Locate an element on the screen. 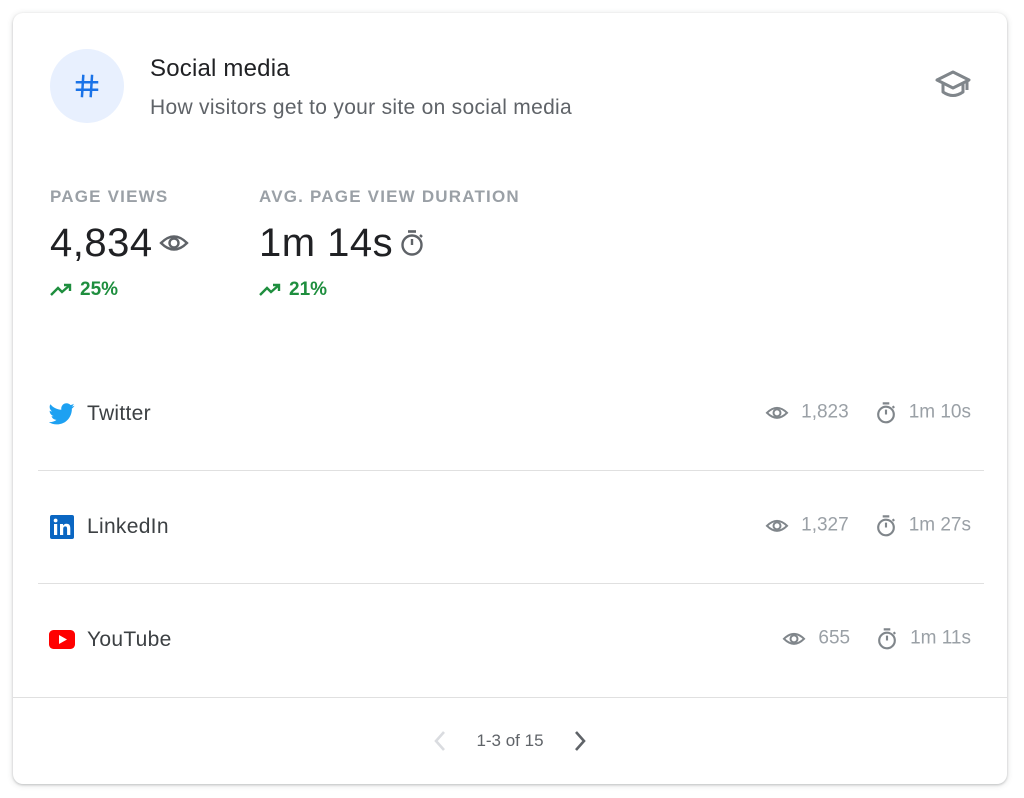  pagination-range: 1-3 of 15 is located at coordinates (510, 740).